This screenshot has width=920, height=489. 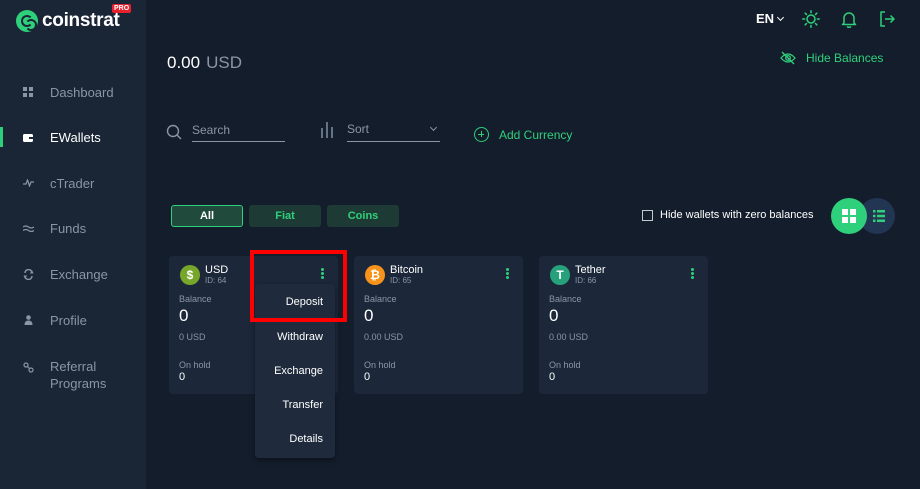 I want to click on logo: coinstrat, so click(x=68, y=21).